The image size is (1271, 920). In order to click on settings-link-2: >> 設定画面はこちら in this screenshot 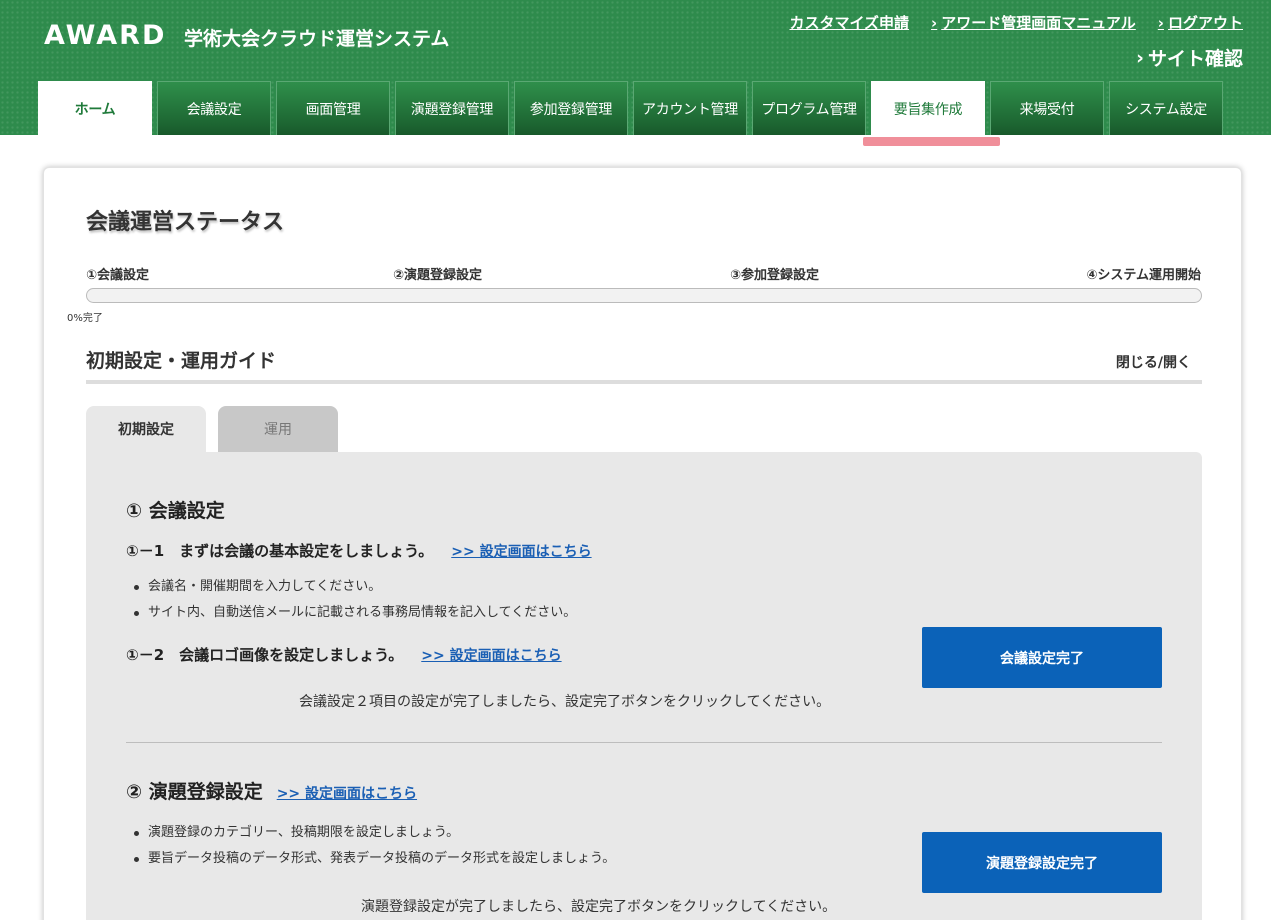, I will do `click(347, 793)`.